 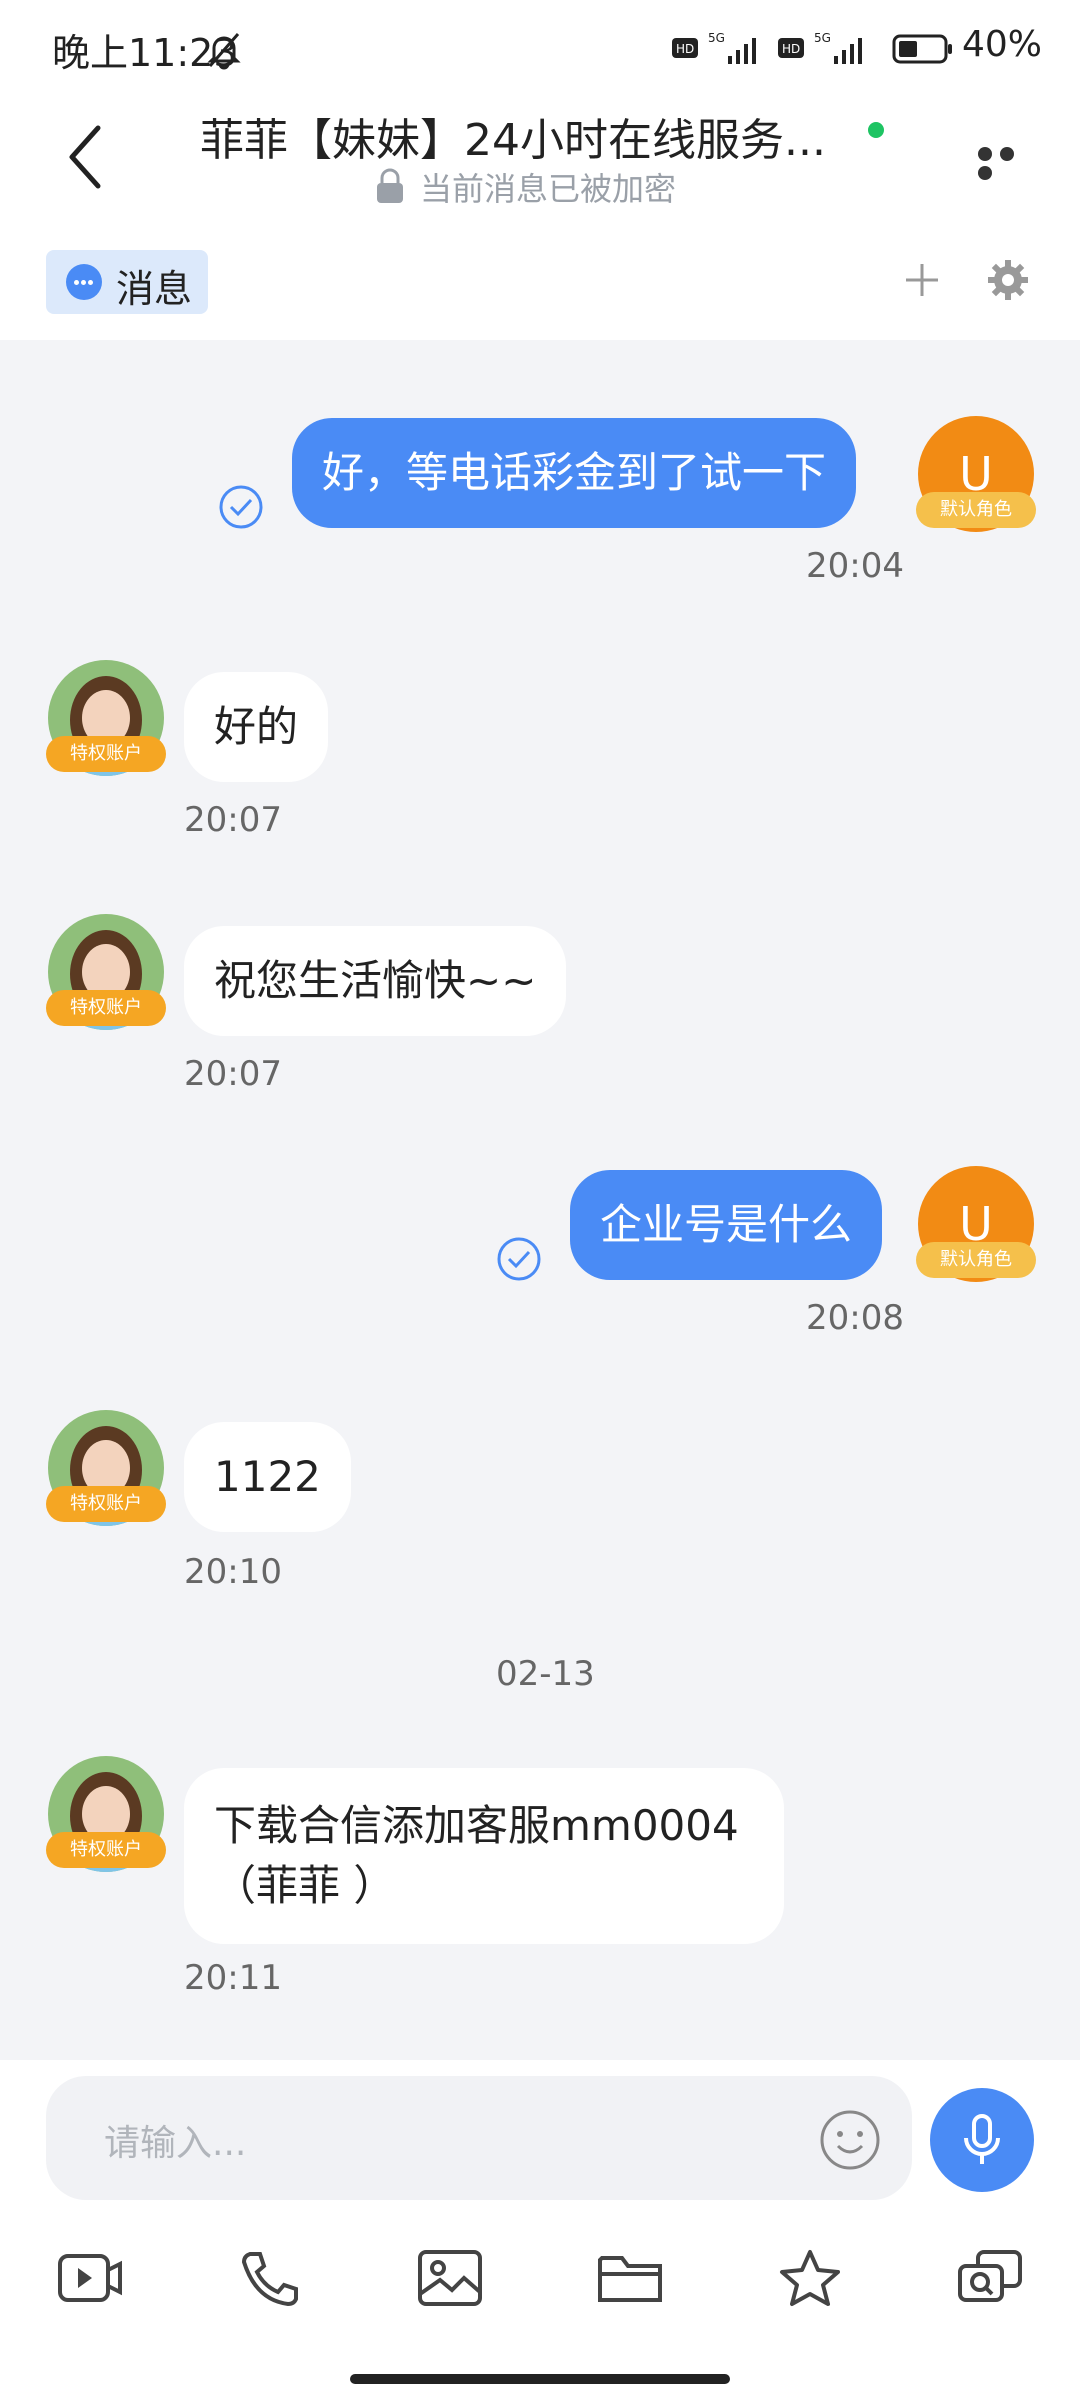 I want to click on message-bubble-in: 好的, so click(x=256, y=727).